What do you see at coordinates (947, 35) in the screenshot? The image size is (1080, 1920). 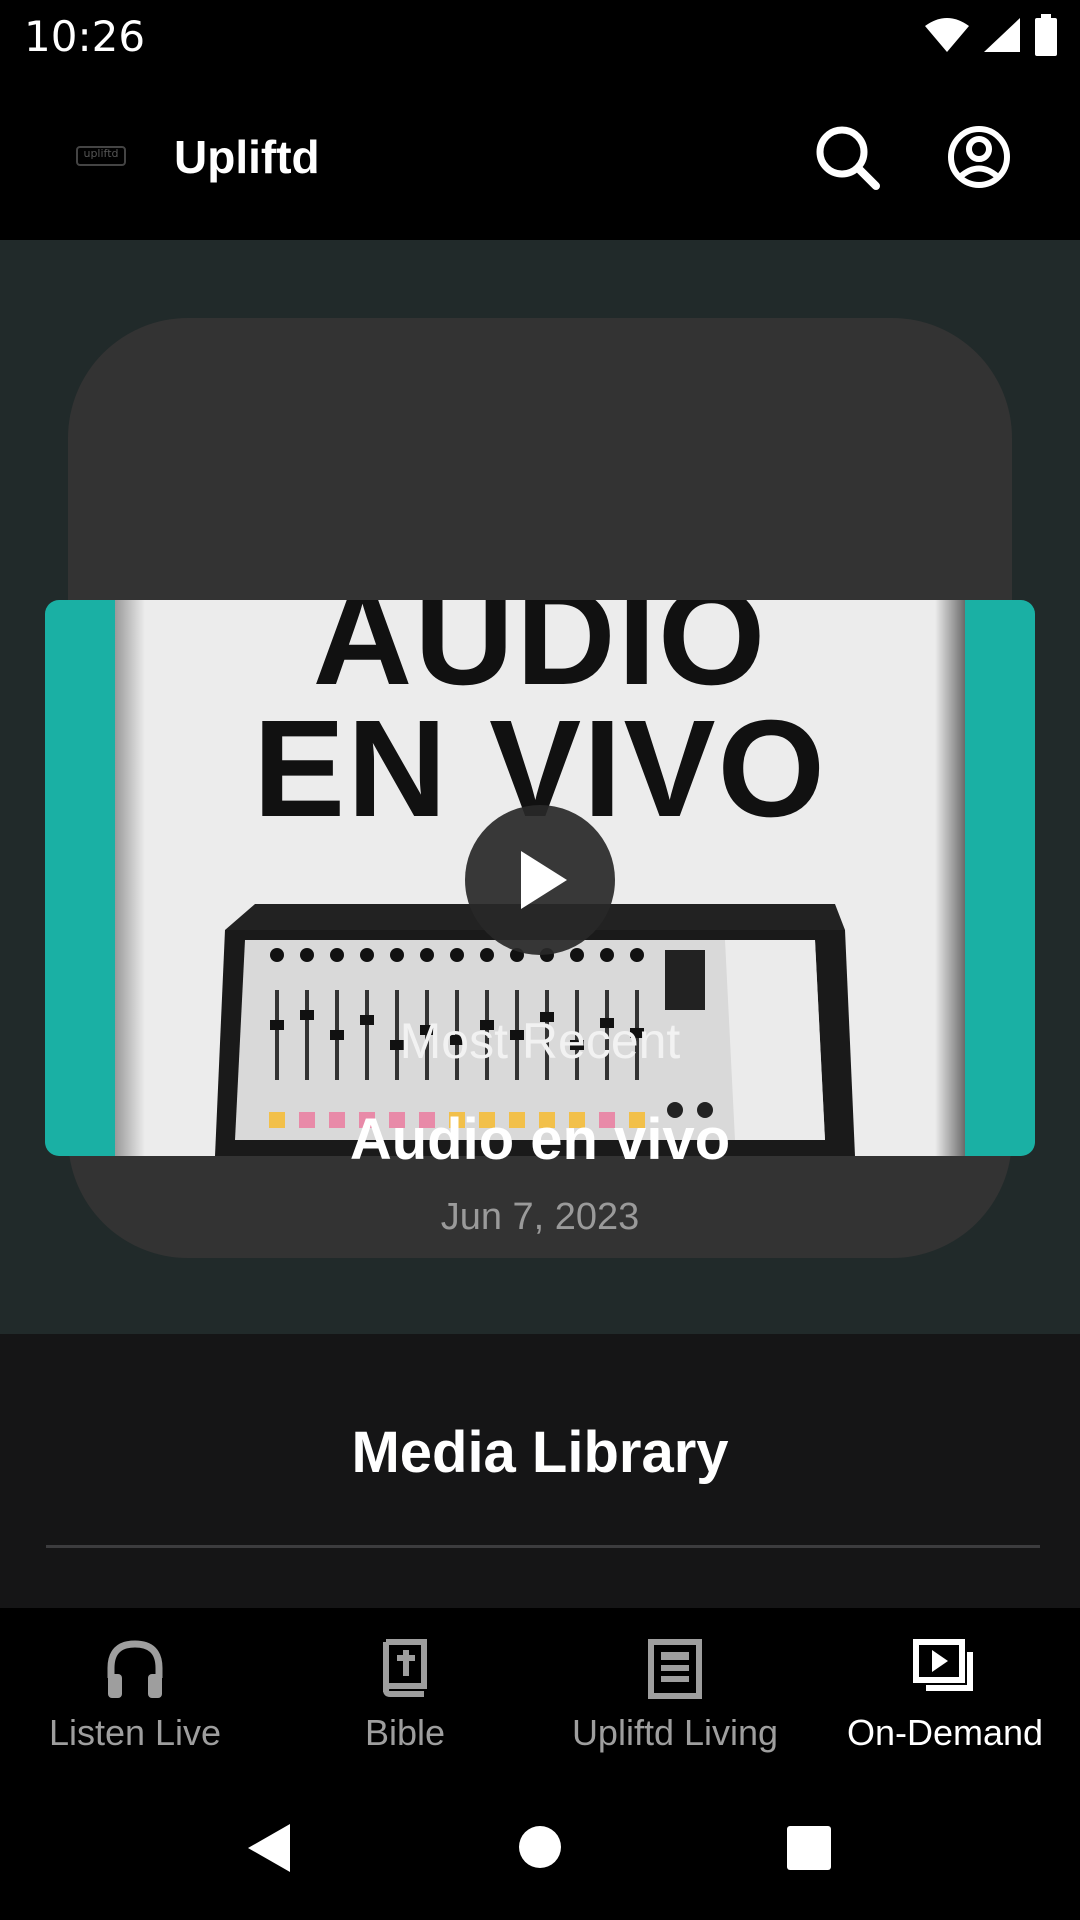 I see `wifi-icon` at bounding box center [947, 35].